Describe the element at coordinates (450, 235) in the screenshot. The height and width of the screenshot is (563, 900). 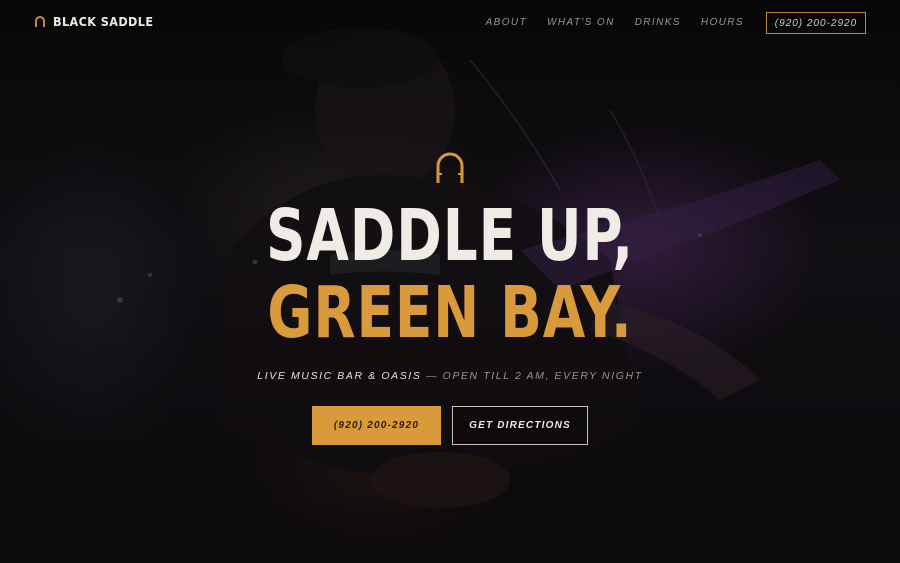
I see `headline-line-1: SADDLE UP,` at that location.